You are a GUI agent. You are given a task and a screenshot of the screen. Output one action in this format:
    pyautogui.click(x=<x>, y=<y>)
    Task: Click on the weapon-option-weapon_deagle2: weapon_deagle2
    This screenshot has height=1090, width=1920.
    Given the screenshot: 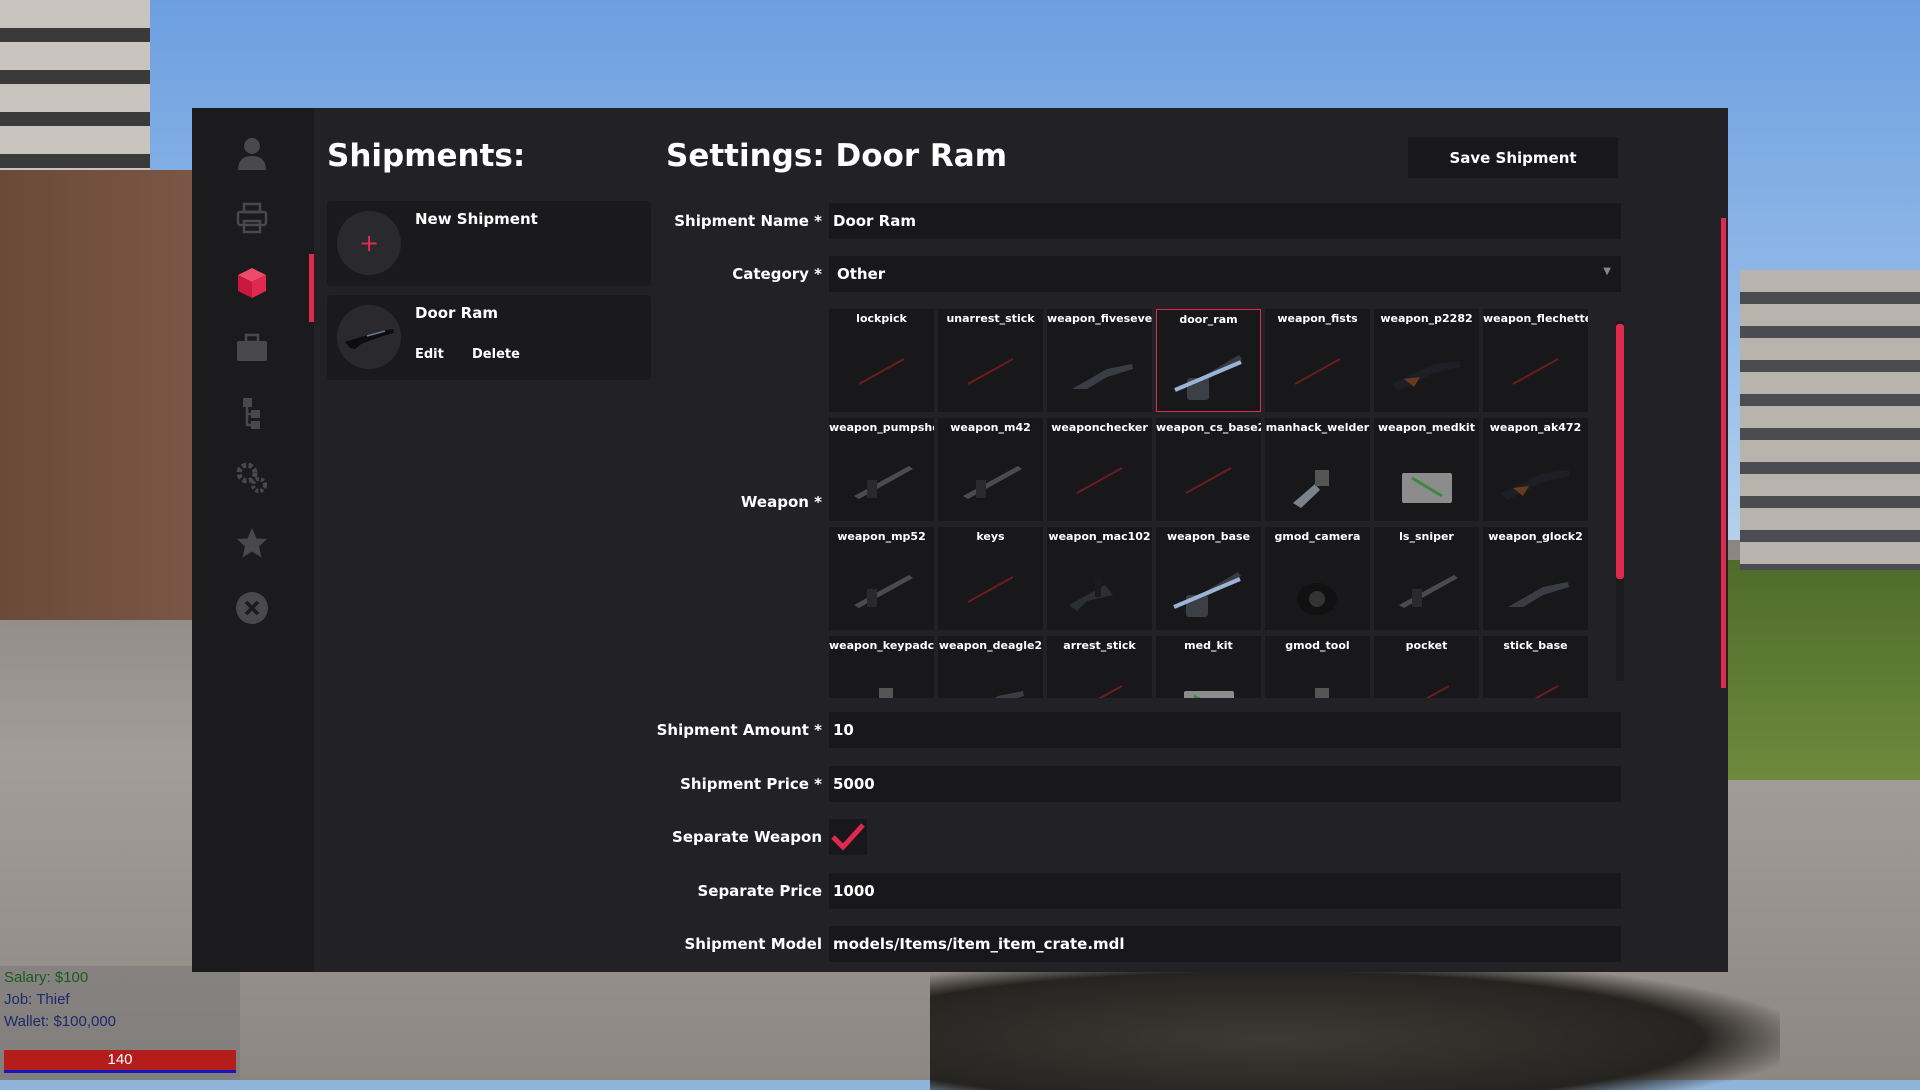 What is the action you would take?
    pyautogui.click(x=990, y=667)
    